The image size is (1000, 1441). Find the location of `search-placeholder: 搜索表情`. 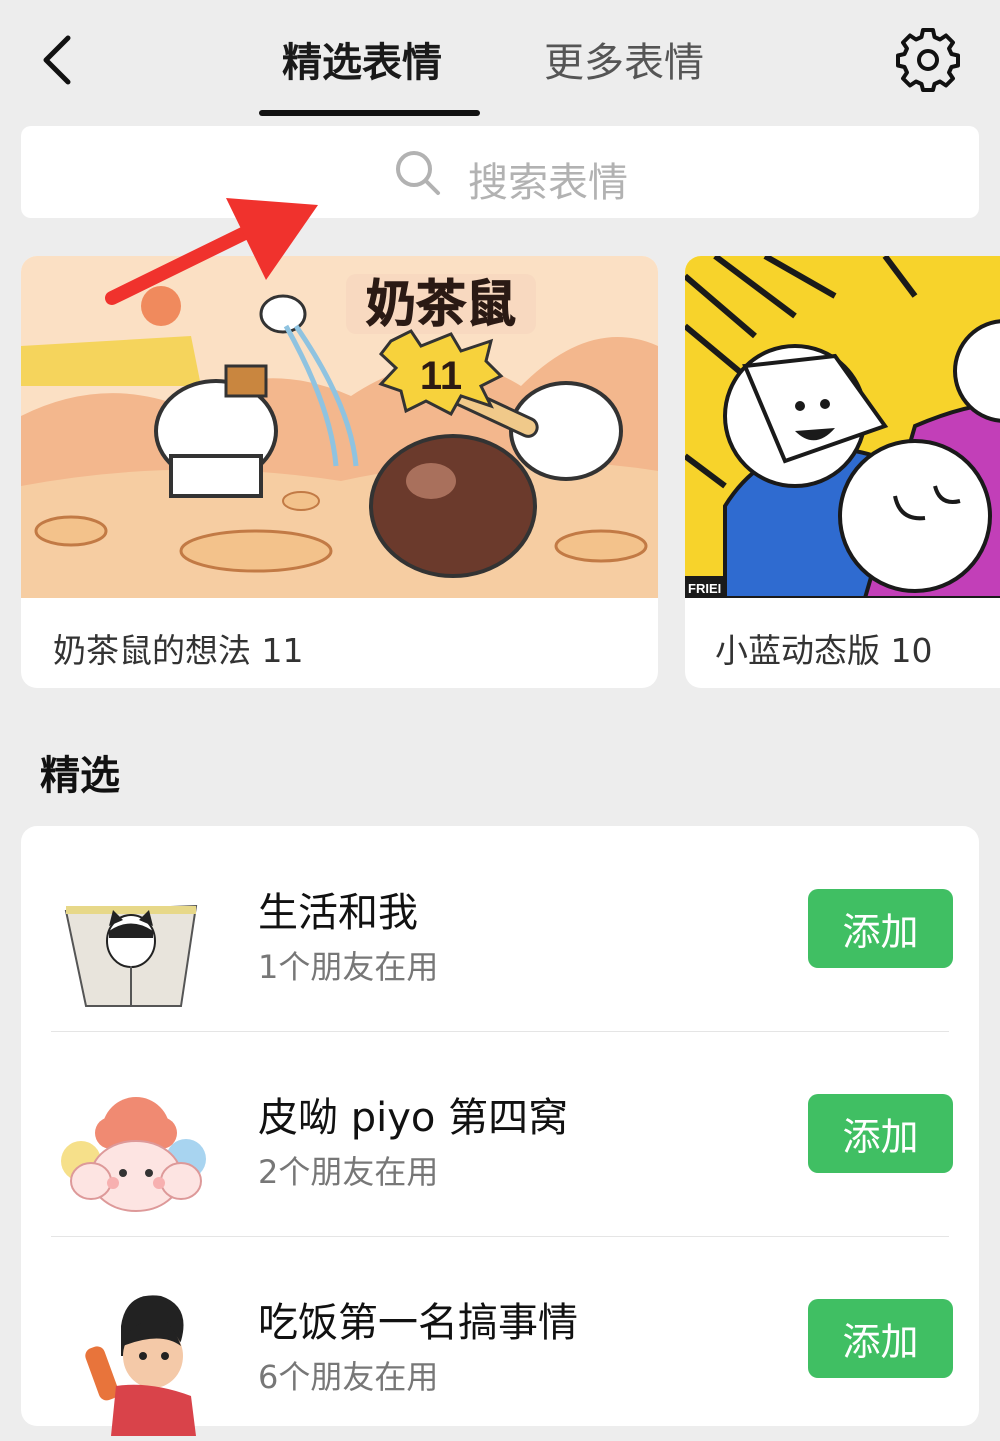

search-placeholder: 搜索表情 is located at coordinates (548, 183).